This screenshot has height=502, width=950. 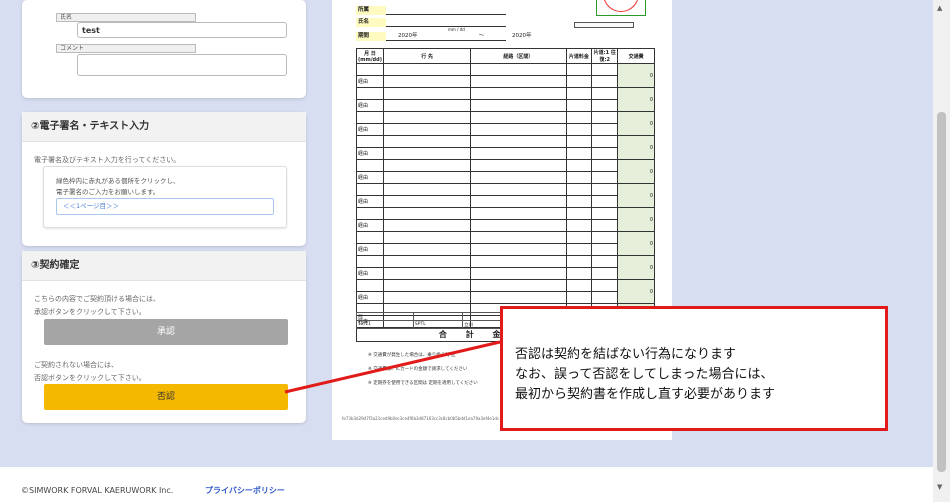 I want to click on triangle-up-icon: ▲, so click(x=939, y=8).